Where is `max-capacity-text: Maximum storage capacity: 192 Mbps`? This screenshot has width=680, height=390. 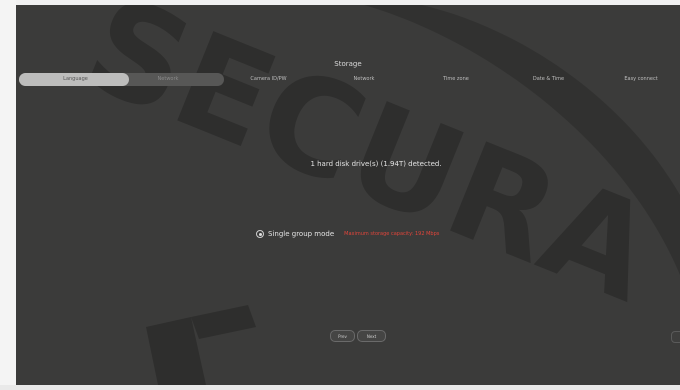
max-capacity-text: Maximum storage capacity: 192 Mbps is located at coordinates (392, 234).